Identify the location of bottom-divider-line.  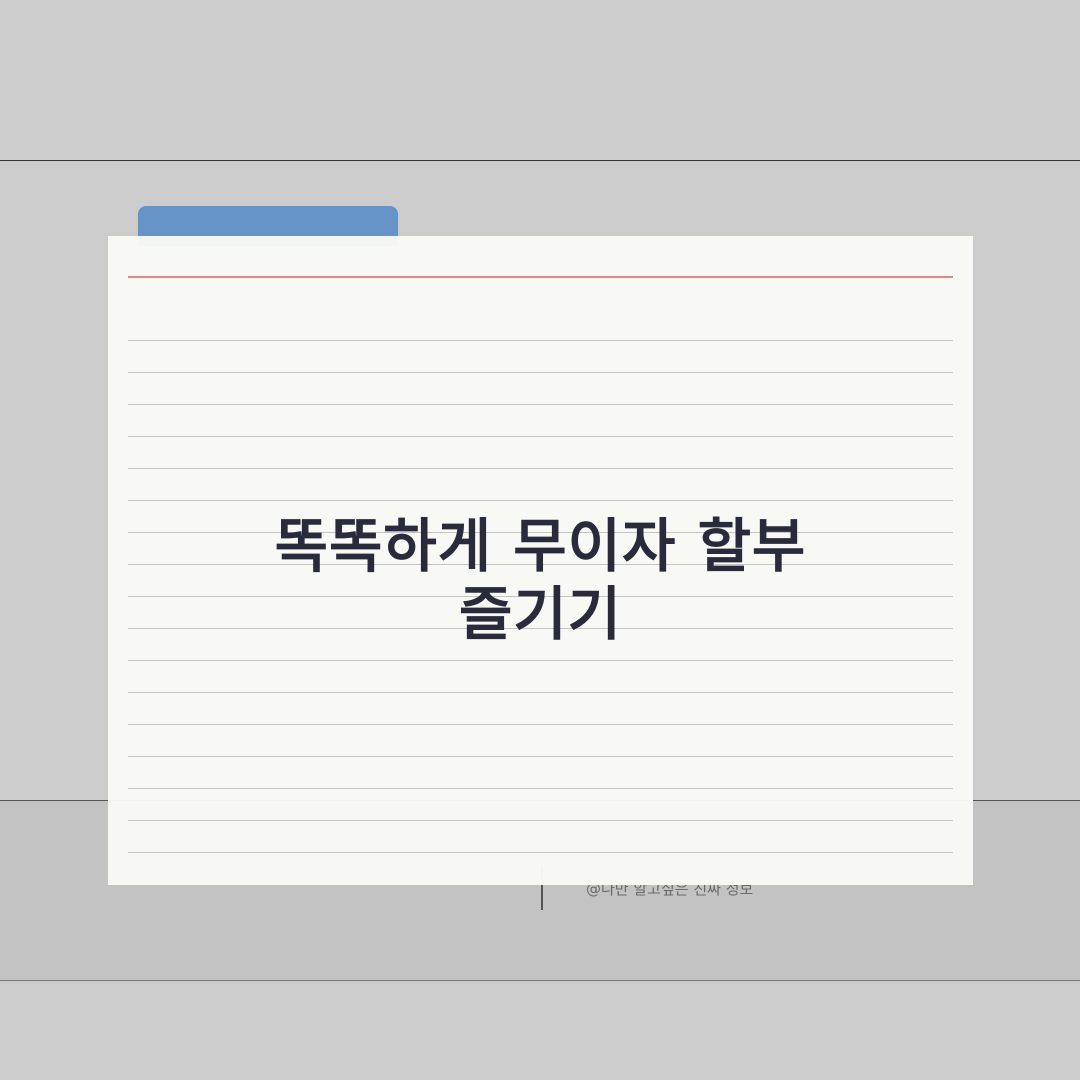
(540, 980).